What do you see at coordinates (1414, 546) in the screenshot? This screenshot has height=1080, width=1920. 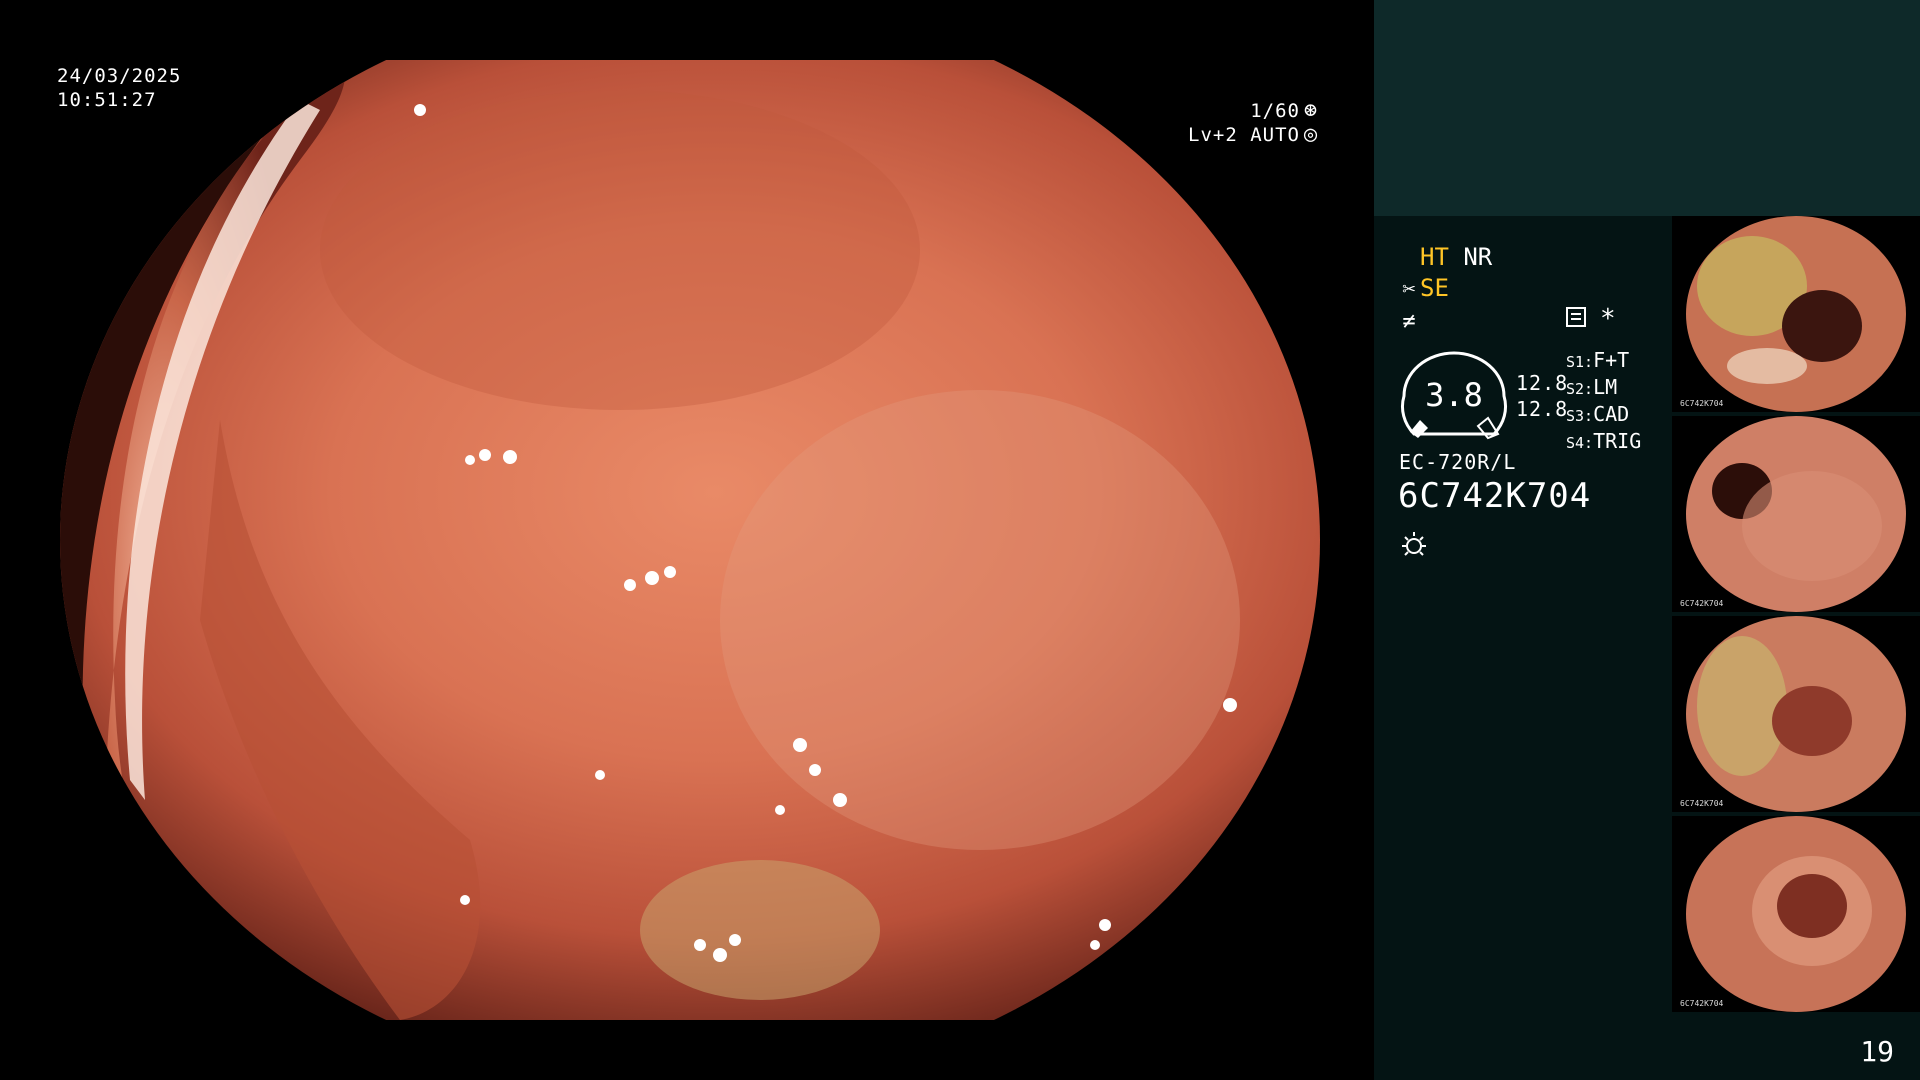 I see `light-icon` at bounding box center [1414, 546].